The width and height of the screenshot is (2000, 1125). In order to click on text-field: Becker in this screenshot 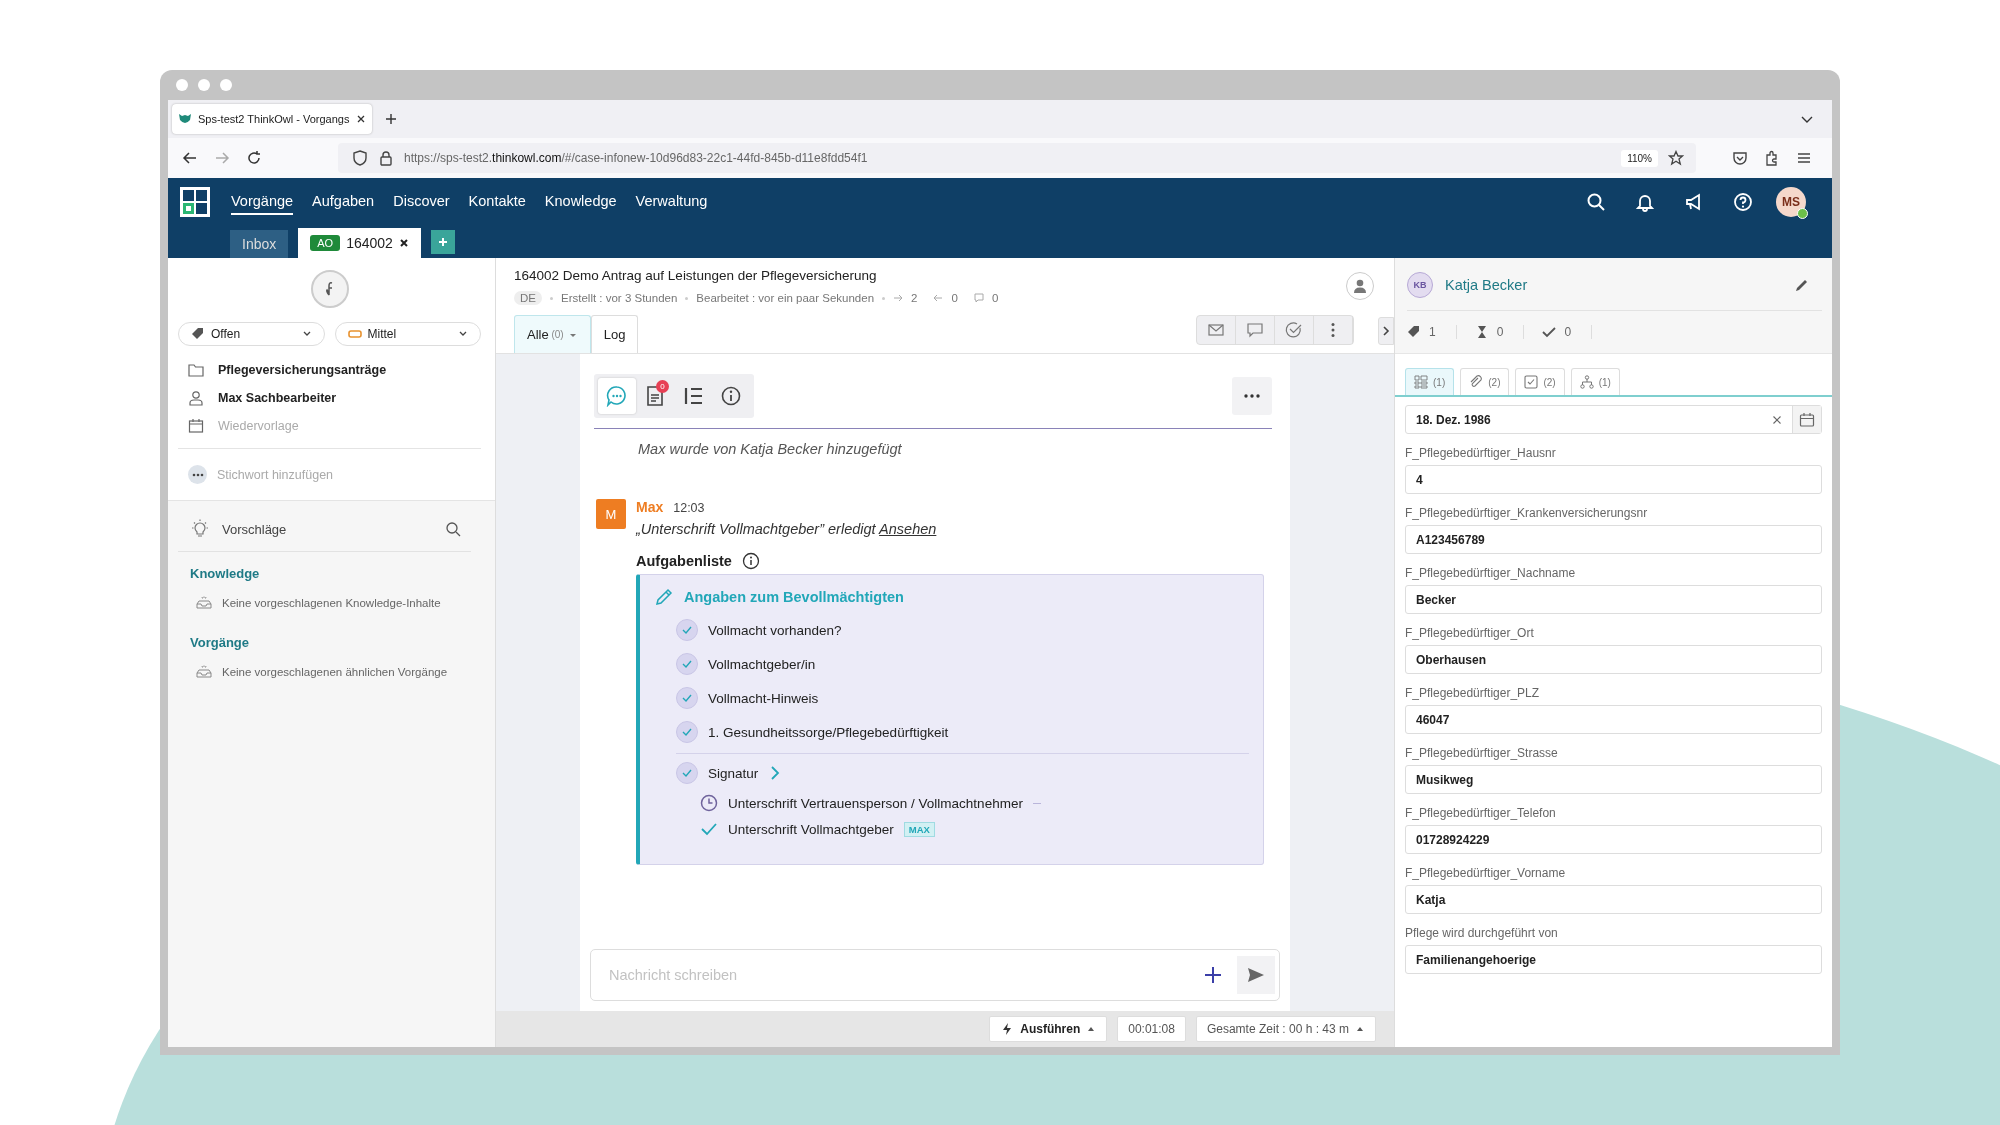, I will do `click(1613, 599)`.